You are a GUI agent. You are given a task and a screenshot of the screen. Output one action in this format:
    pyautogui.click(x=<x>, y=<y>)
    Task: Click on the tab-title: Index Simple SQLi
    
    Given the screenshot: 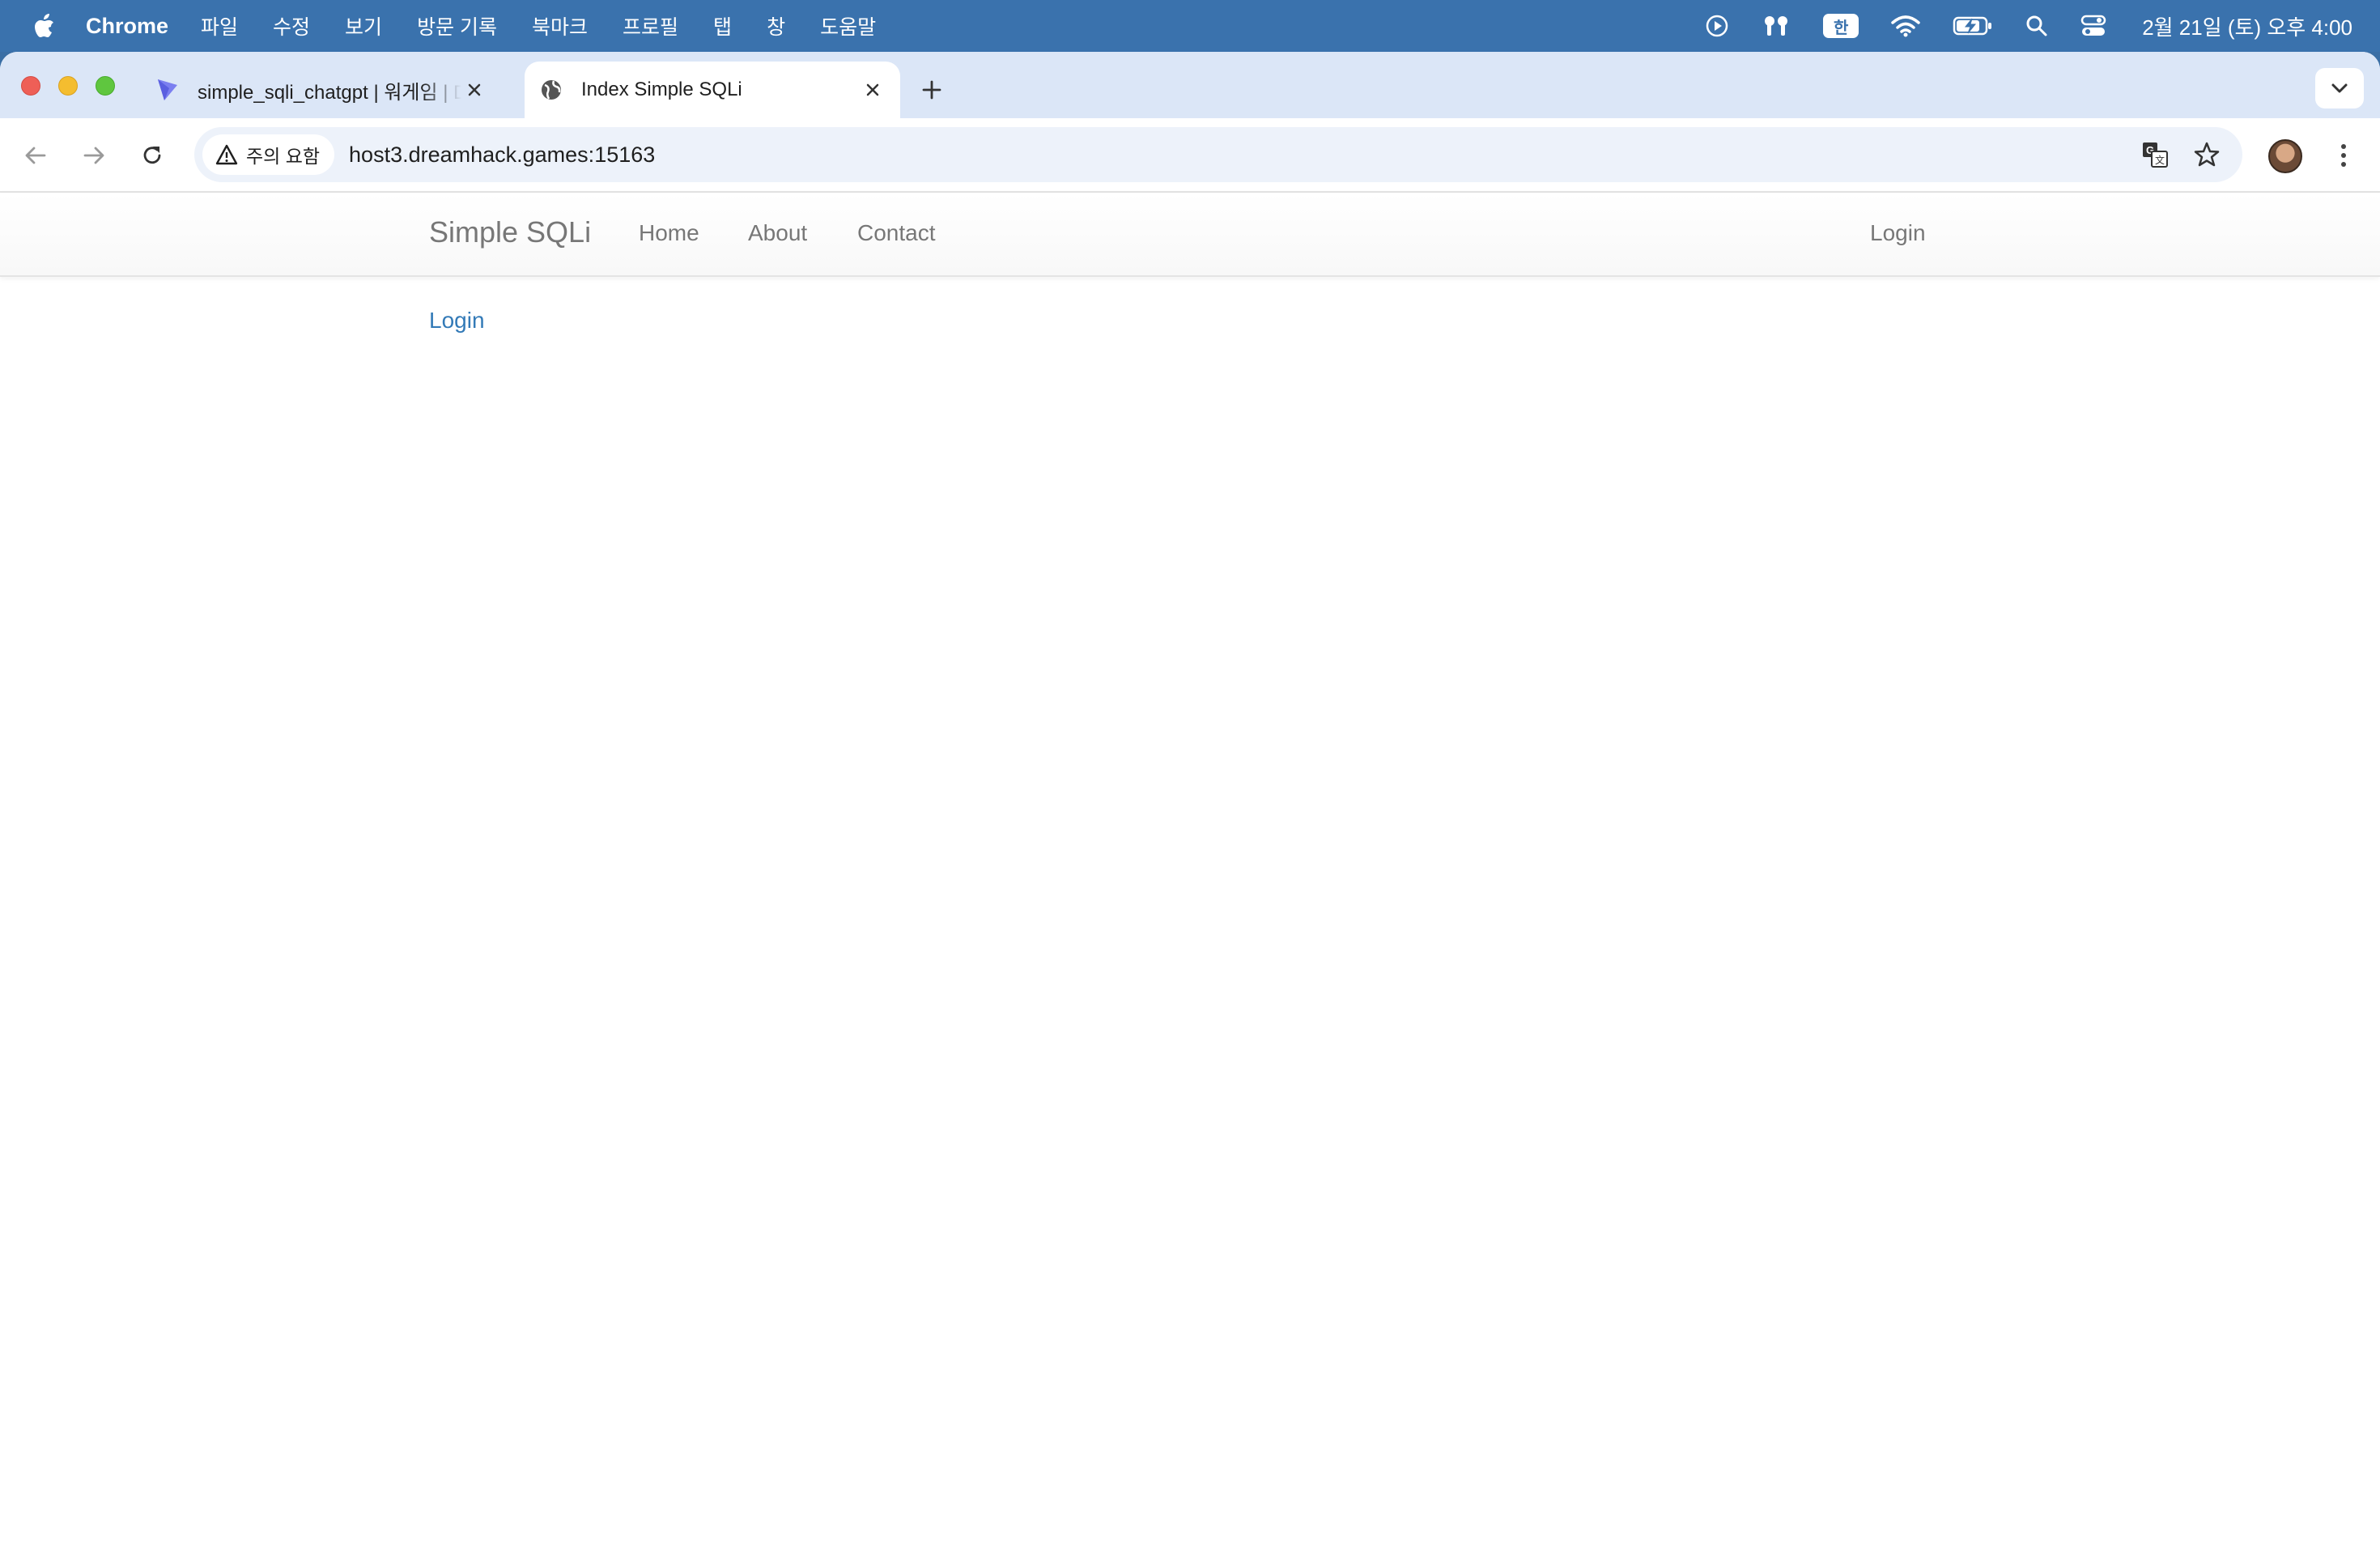 What is the action you would take?
    pyautogui.click(x=661, y=89)
    